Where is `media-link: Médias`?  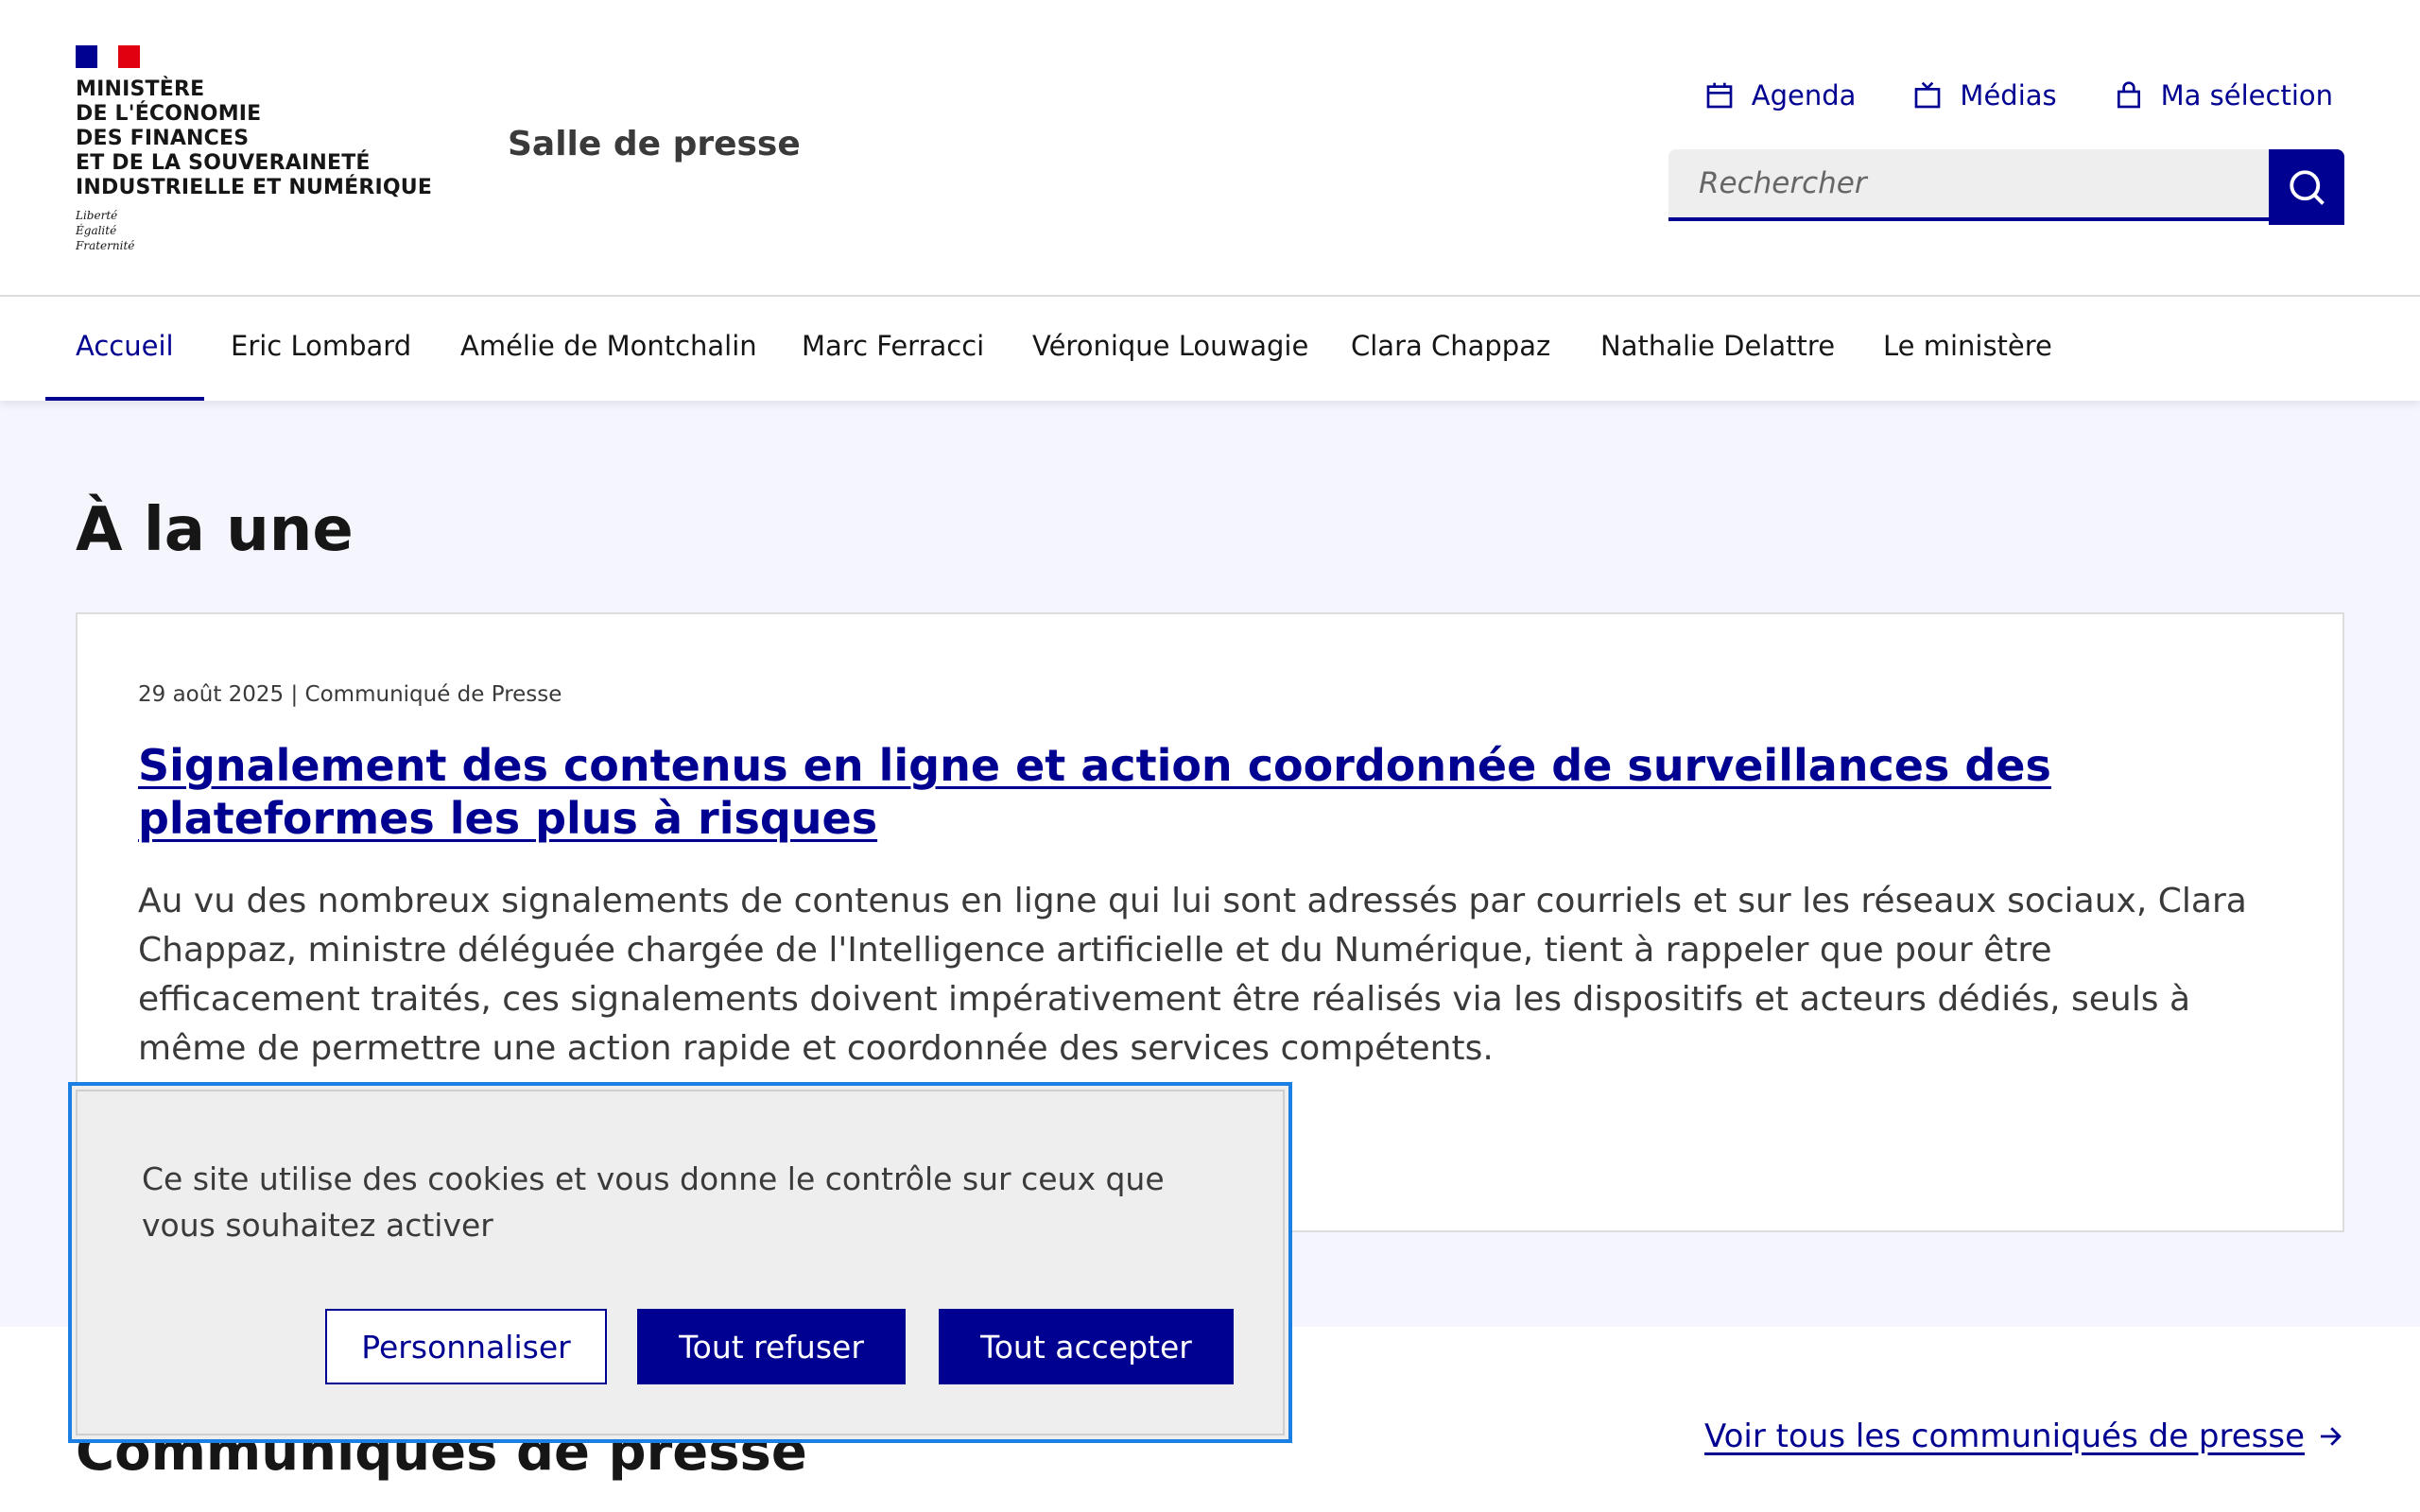 media-link: Médias is located at coordinates (1984, 95).